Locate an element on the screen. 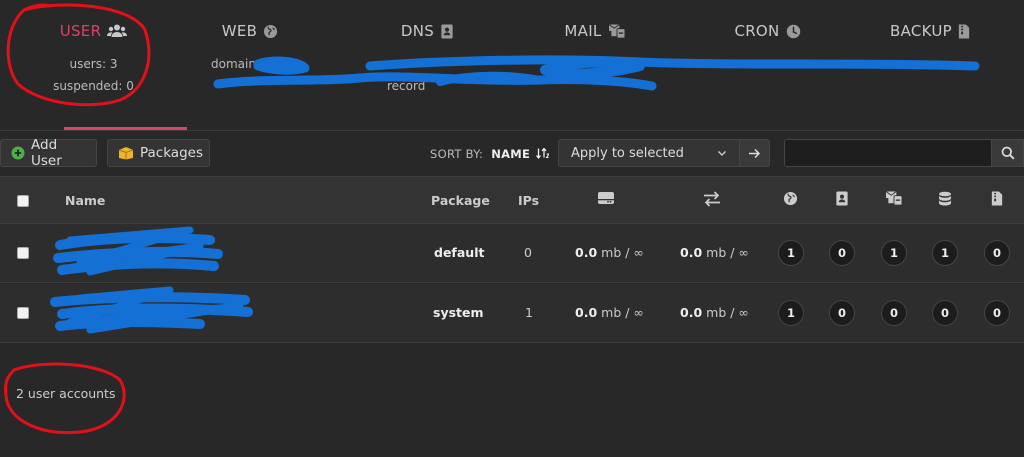  tab-backup: BACKUP is located at coordinates (930, 65).